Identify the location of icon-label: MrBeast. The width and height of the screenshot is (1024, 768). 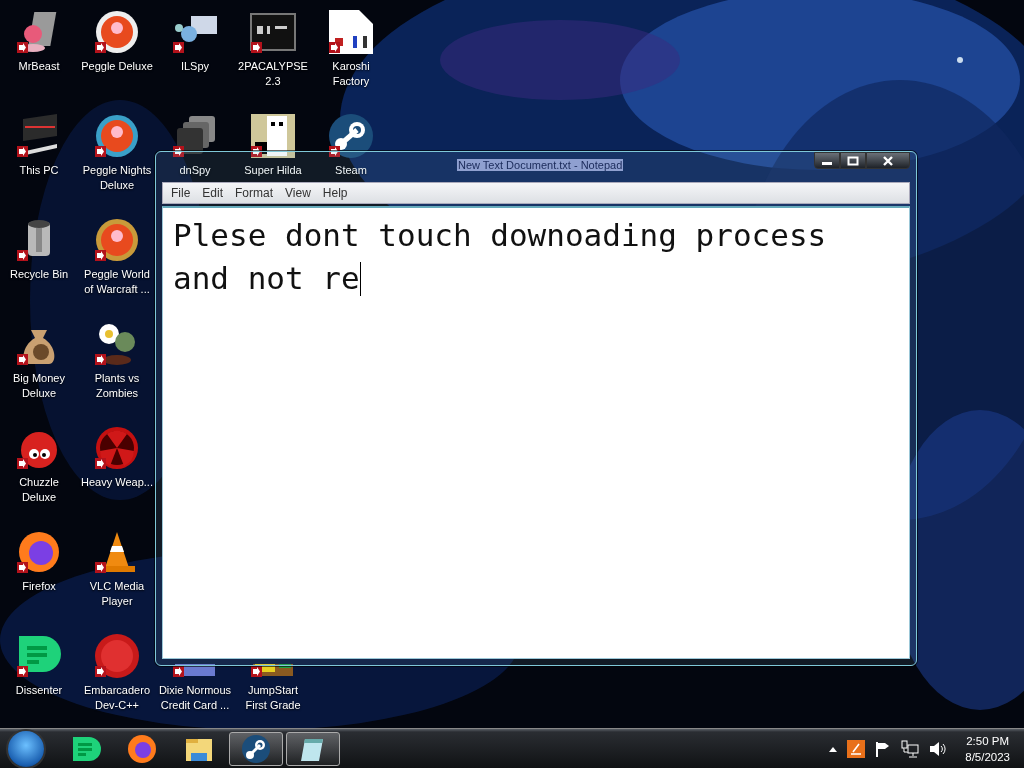
(39, 66).